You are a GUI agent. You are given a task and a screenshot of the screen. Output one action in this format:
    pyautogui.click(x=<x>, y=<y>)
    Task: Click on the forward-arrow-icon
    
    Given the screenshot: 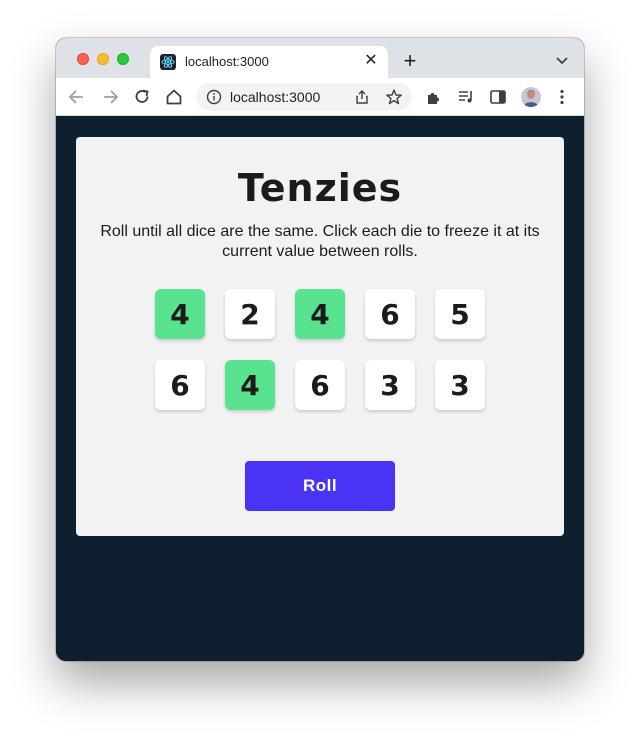 What is the action you would take?
    pyautogui.click(x=110, y=97)
    